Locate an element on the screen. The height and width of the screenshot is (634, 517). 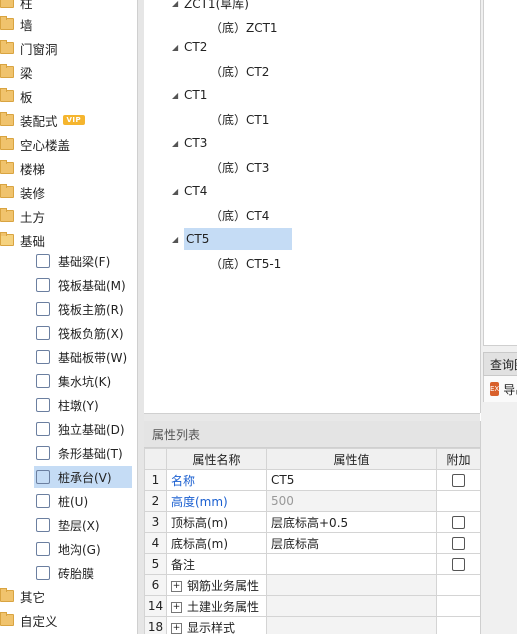
header-extra: 附加 is located at coordinates (458, 459).